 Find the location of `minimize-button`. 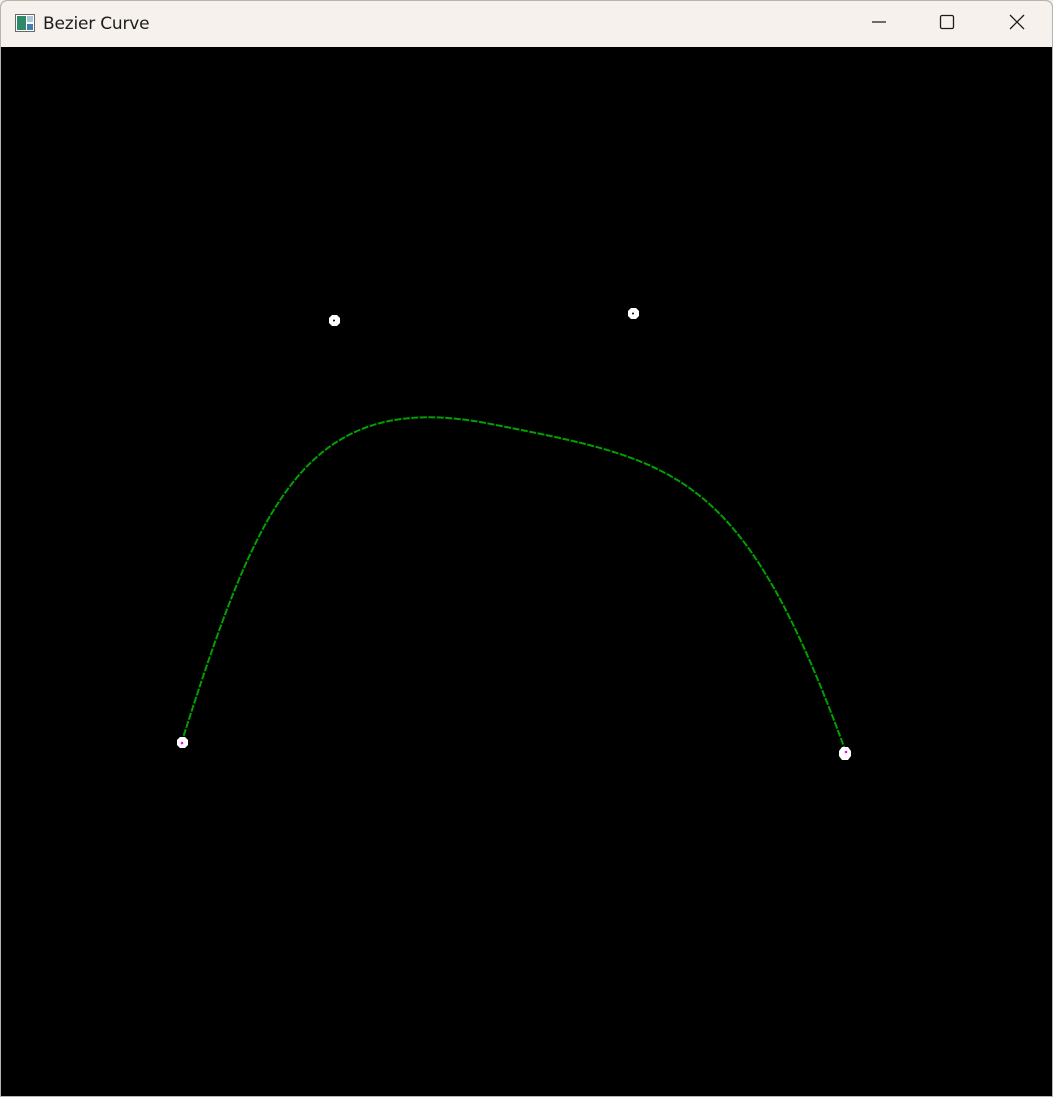

minimize-button is located at coordinates (879, 24).